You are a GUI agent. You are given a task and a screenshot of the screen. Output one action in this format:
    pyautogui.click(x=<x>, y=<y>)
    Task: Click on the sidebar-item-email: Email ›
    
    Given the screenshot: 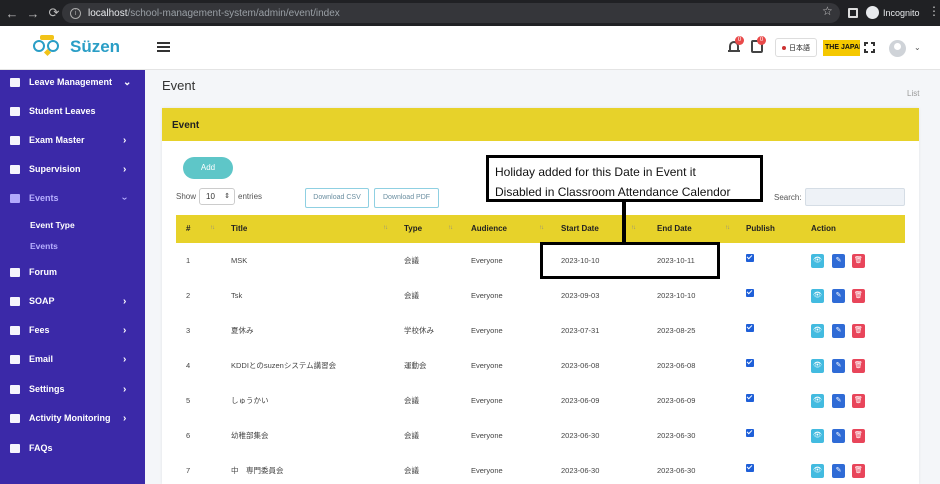 What is the action you would take?
    pyautogui.click(x=72, y=359)
    